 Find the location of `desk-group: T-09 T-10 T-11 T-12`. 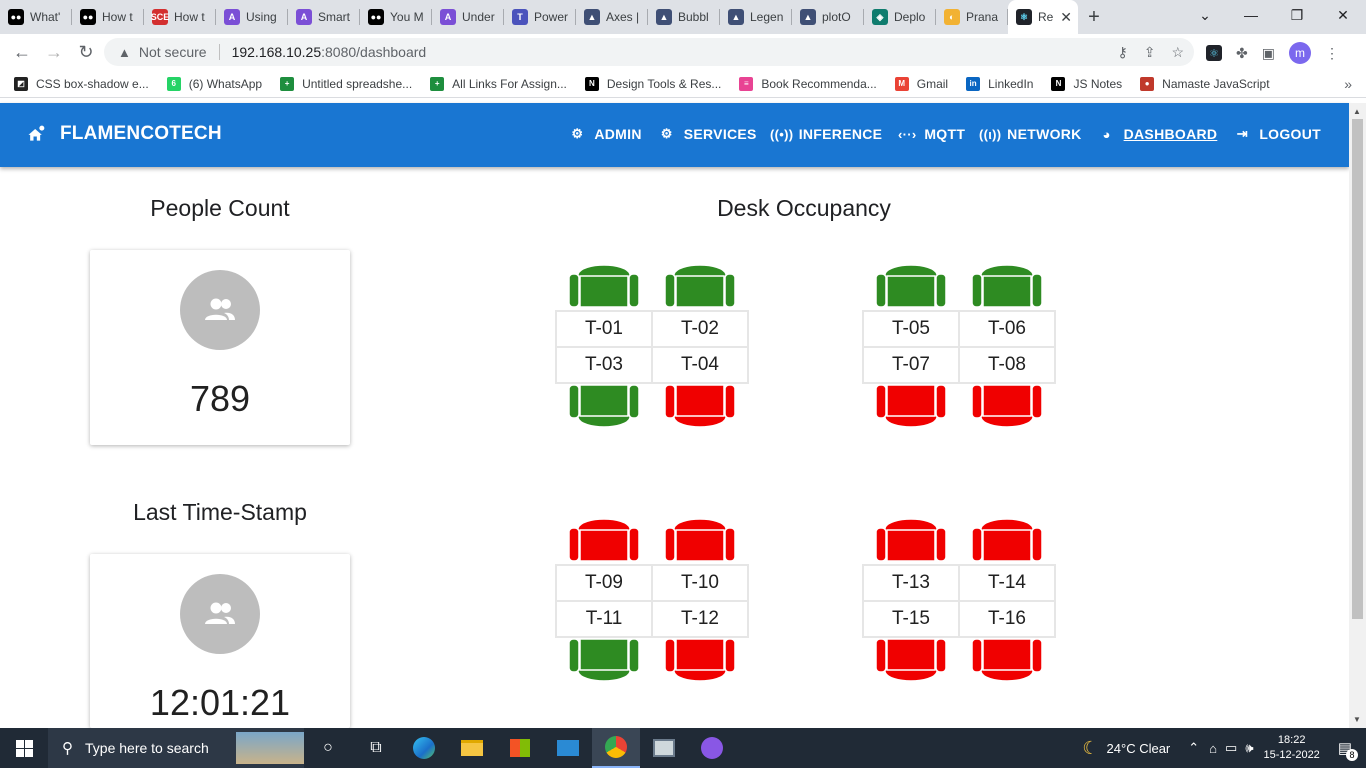

desk-group: T-09 T-10 T-11 T-12 is located at coordinates (652, 601).